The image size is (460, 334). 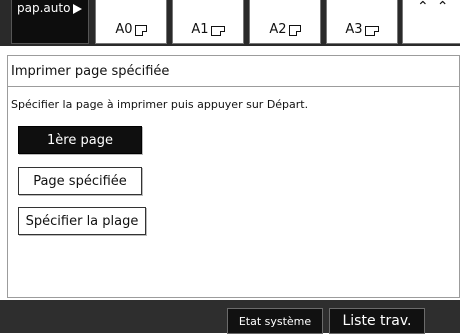 What do you see at coordinates (354, 29) in the screenshot?
I see `paper-size-label: A3` at bounding box center [354, 29].